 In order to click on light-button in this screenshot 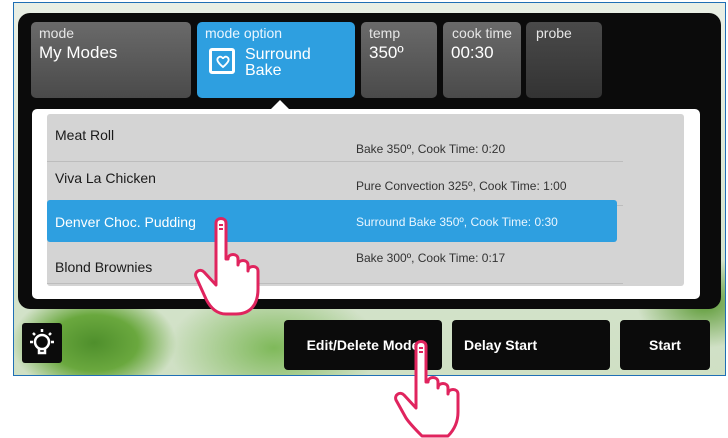, I will do `click(42, 343)`.